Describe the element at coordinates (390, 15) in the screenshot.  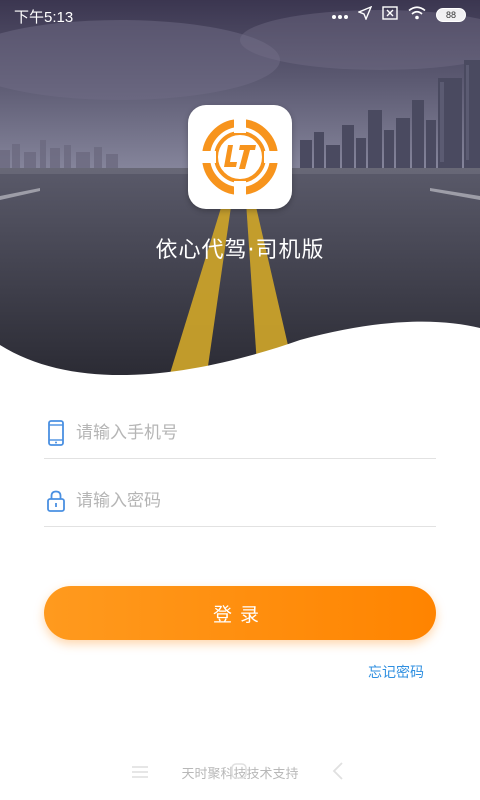
I see `sim-none-icon` at that location.